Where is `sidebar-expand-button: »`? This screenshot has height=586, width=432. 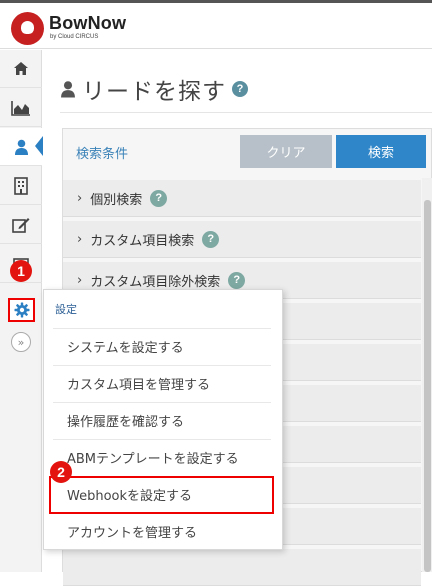
sidebar-expand-button: » is located at coordinates (21, 342).